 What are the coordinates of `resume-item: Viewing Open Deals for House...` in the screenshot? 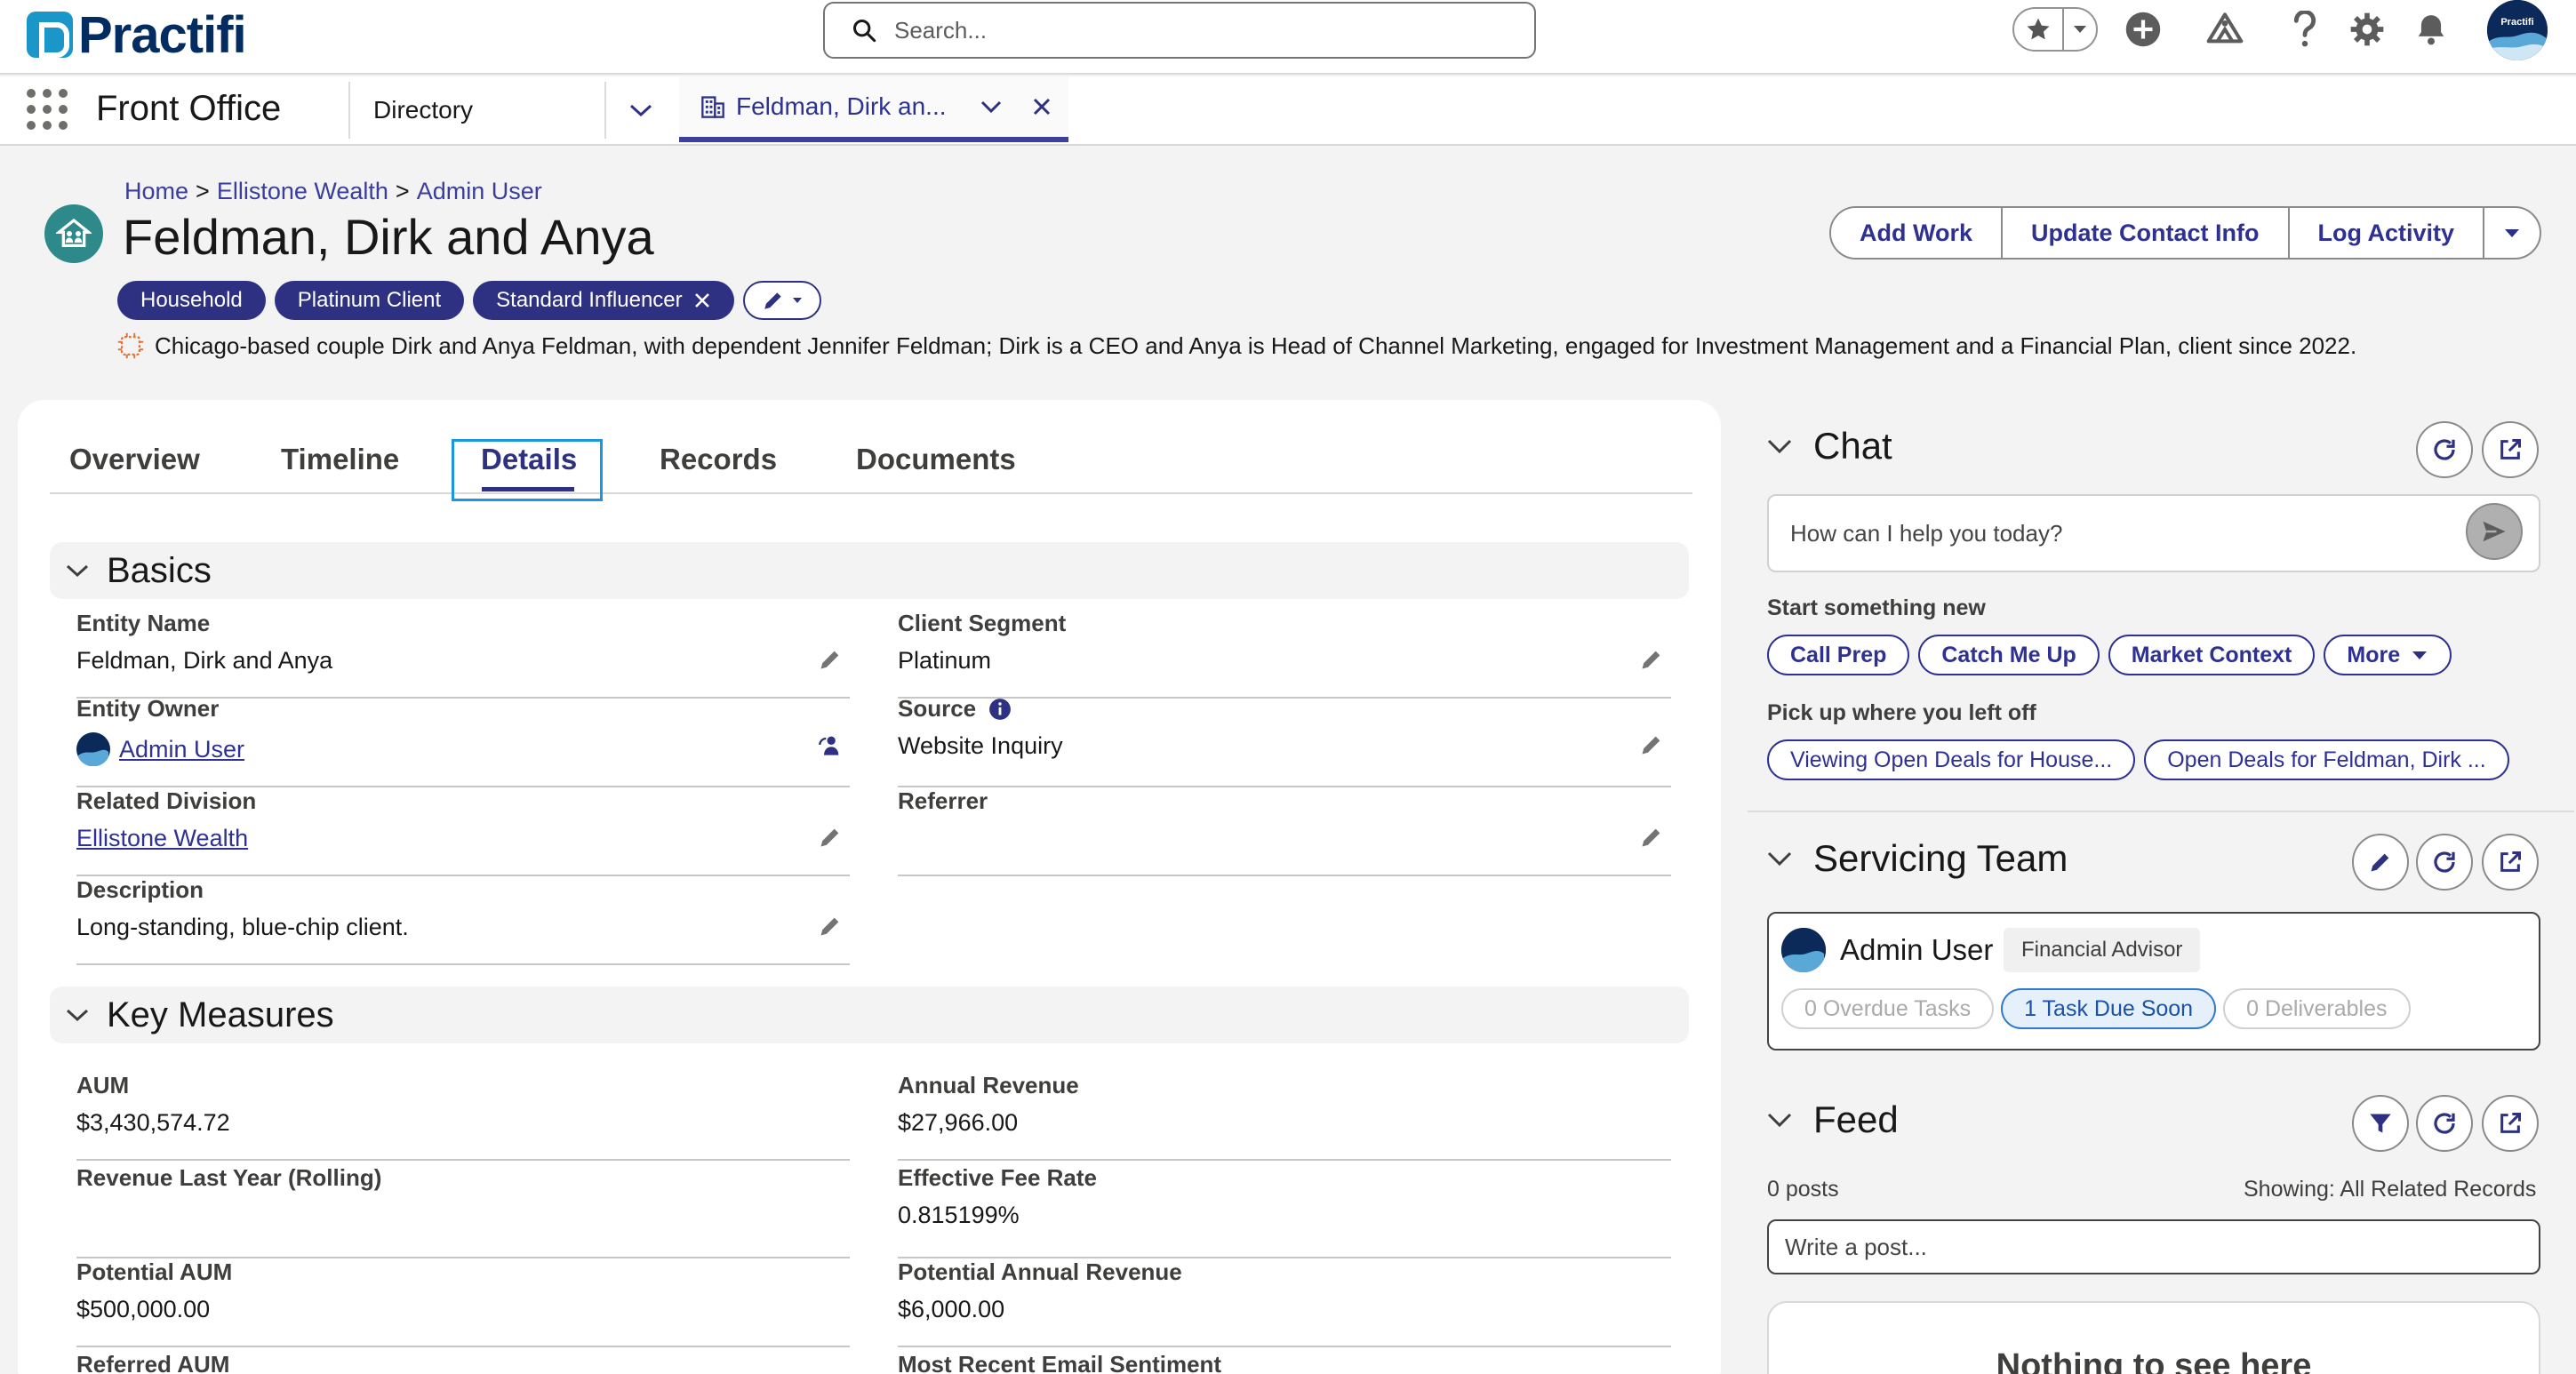 It's located at (1951, 759).